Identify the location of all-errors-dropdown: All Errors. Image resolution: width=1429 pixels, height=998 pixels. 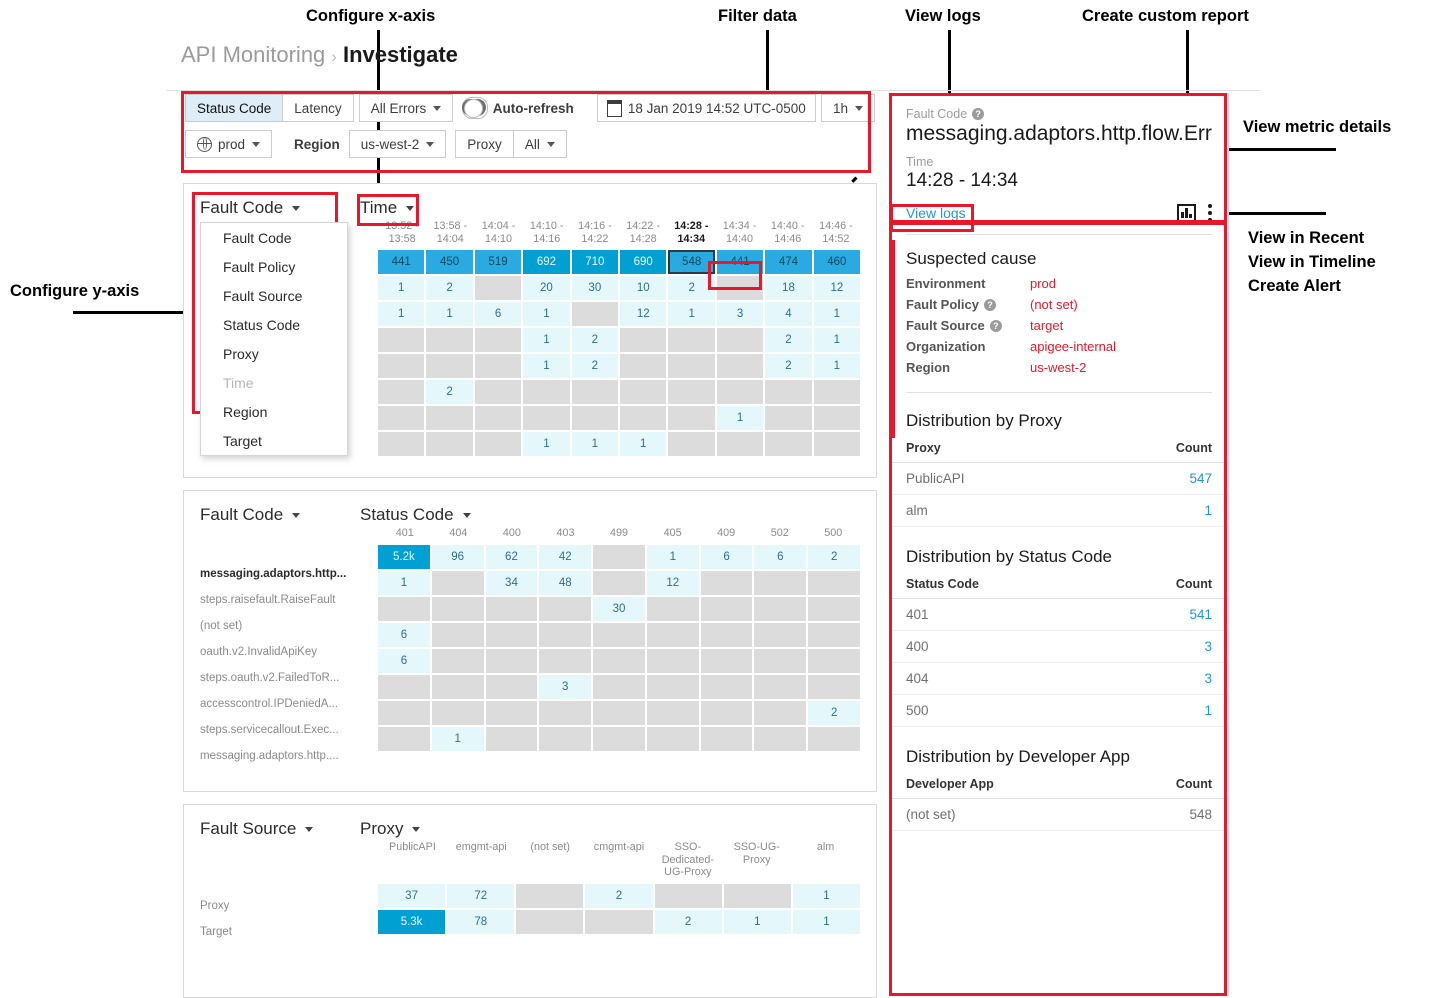
(406, 108).